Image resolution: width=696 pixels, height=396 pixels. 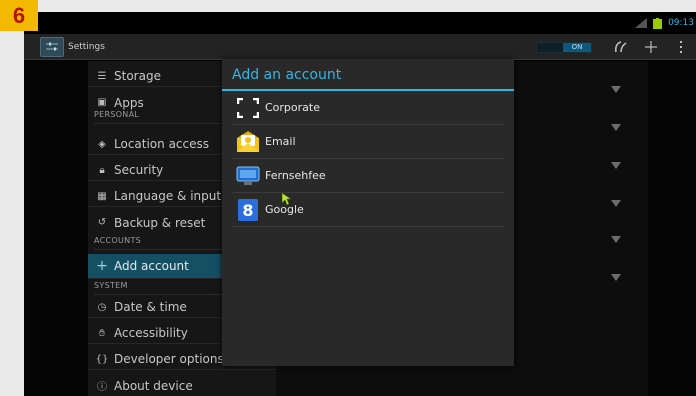 I want to click on google-icon: 8, so click(x=248, y=210).